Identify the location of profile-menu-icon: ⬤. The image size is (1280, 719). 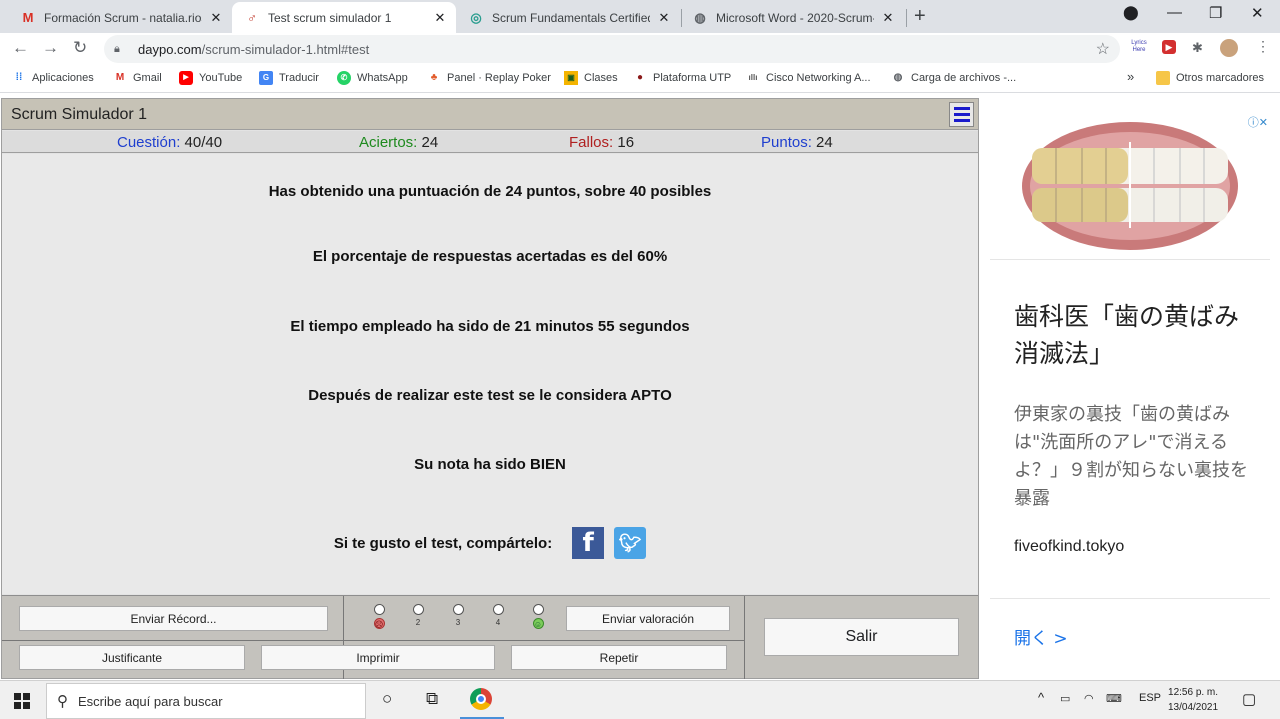
(1131, 12).